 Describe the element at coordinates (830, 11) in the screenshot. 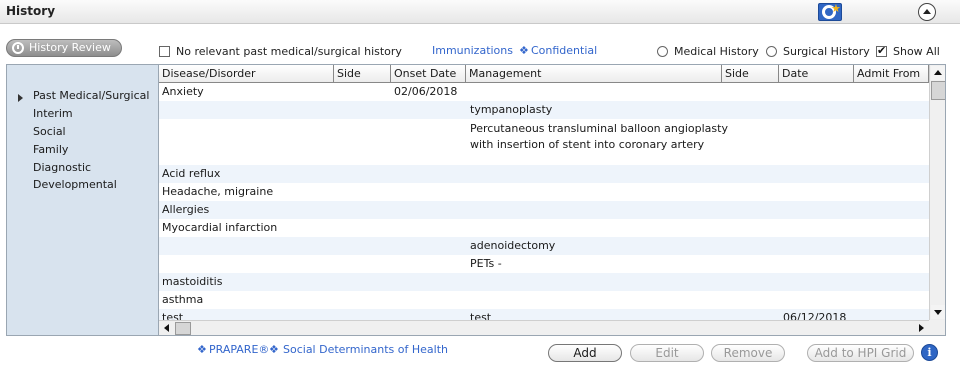

I see `quick-add-icon: ★` at that location.